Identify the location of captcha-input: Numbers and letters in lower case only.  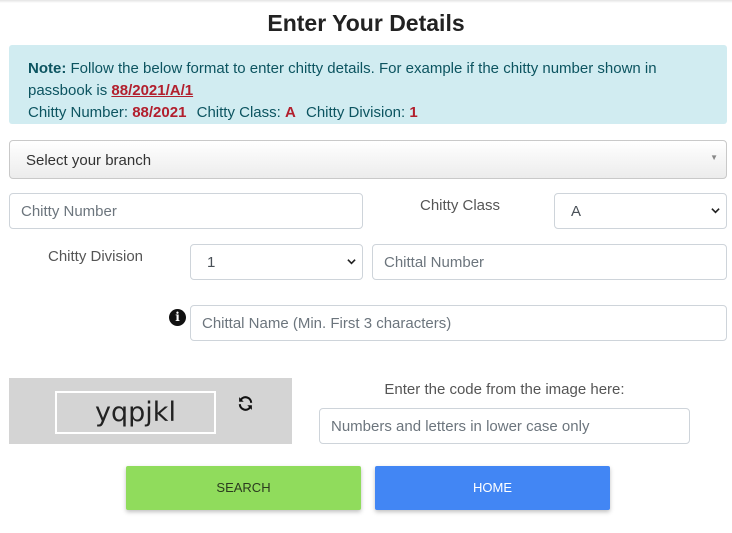
(504, 426).